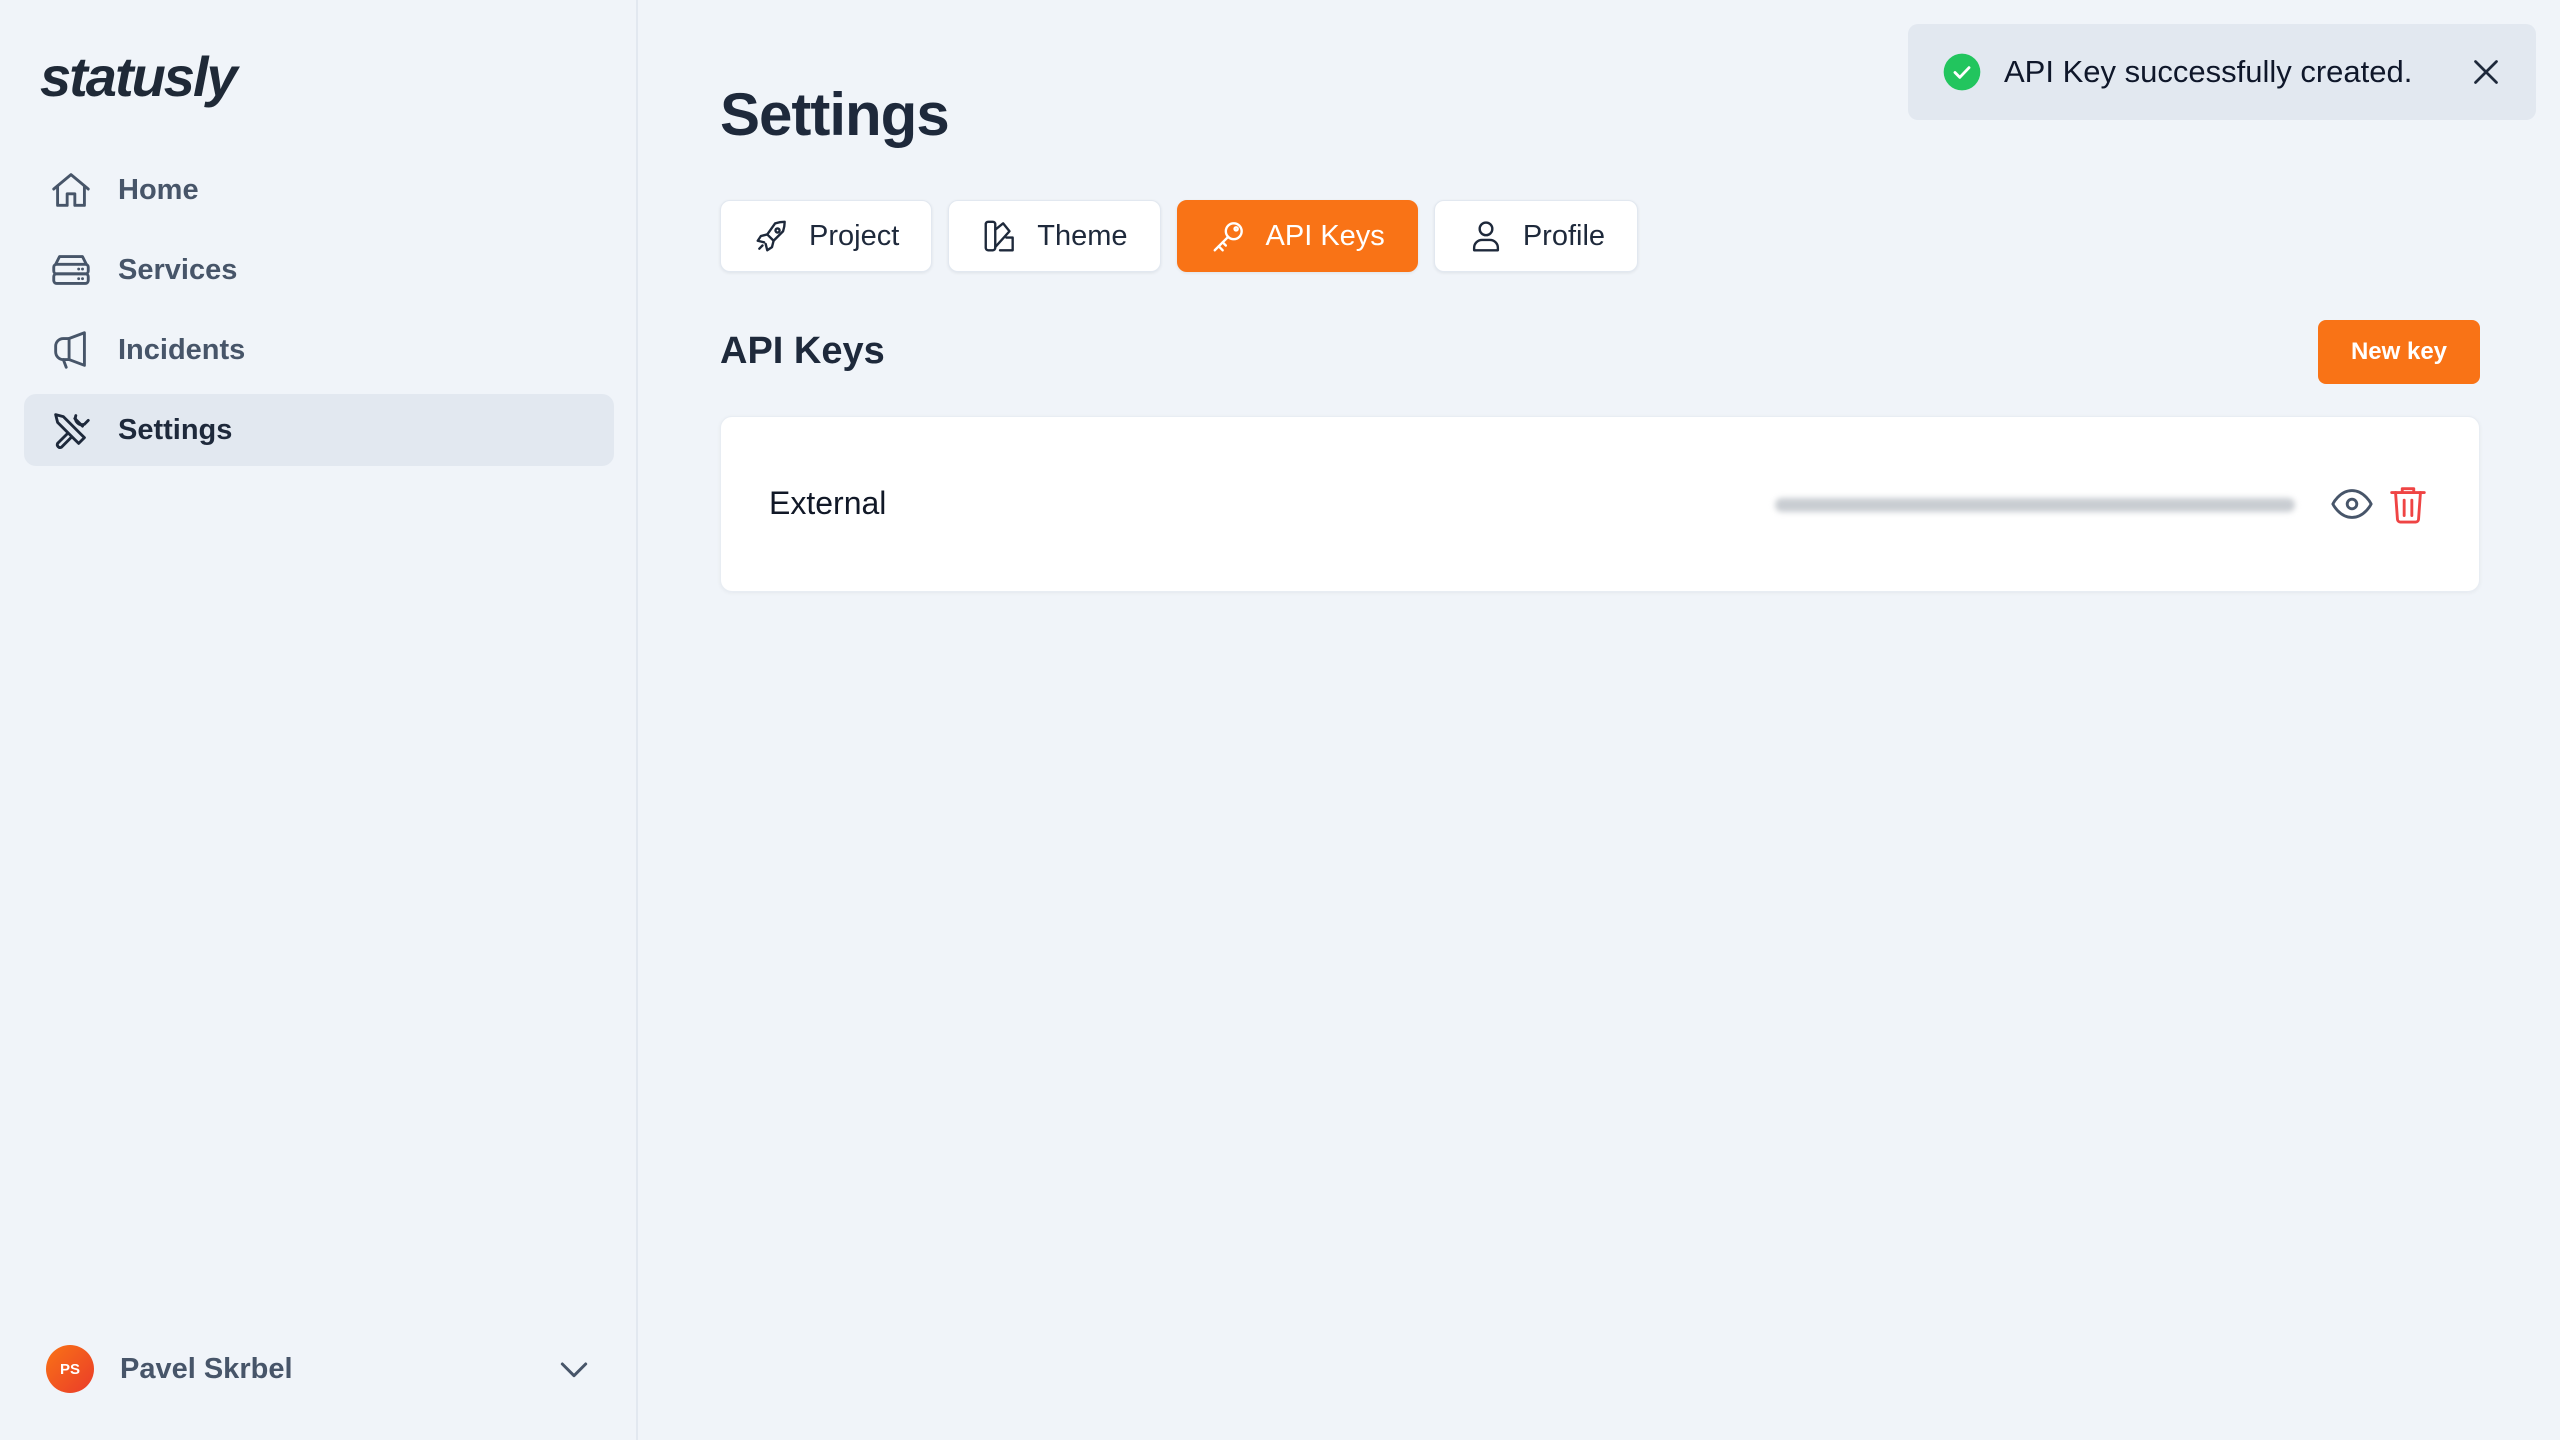  Describe the element at coordinates (320, 1369) in the screenshot. I see `user-menu: PS Pavel Skrbel` at that location.